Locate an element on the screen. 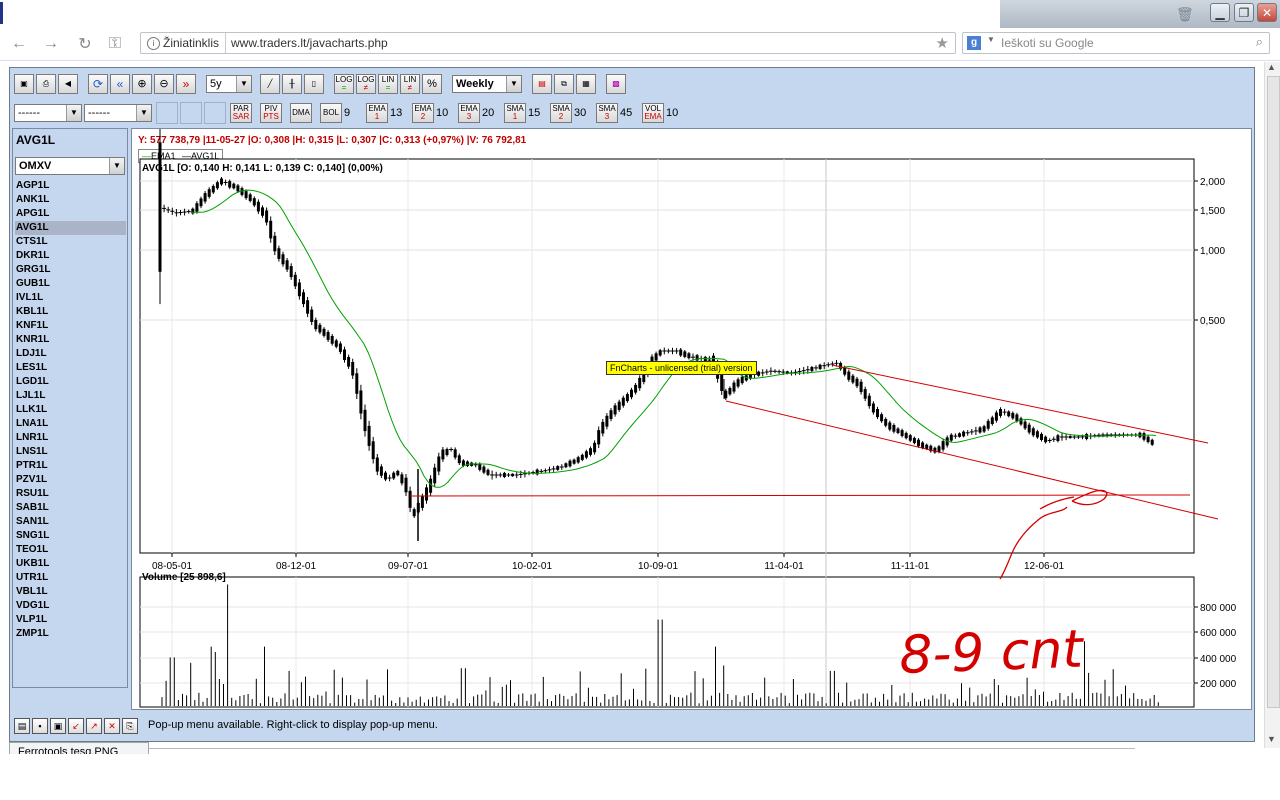 The image size is (1280, 800). period-select: 5y ▼ is located at coordinates (229, 84).